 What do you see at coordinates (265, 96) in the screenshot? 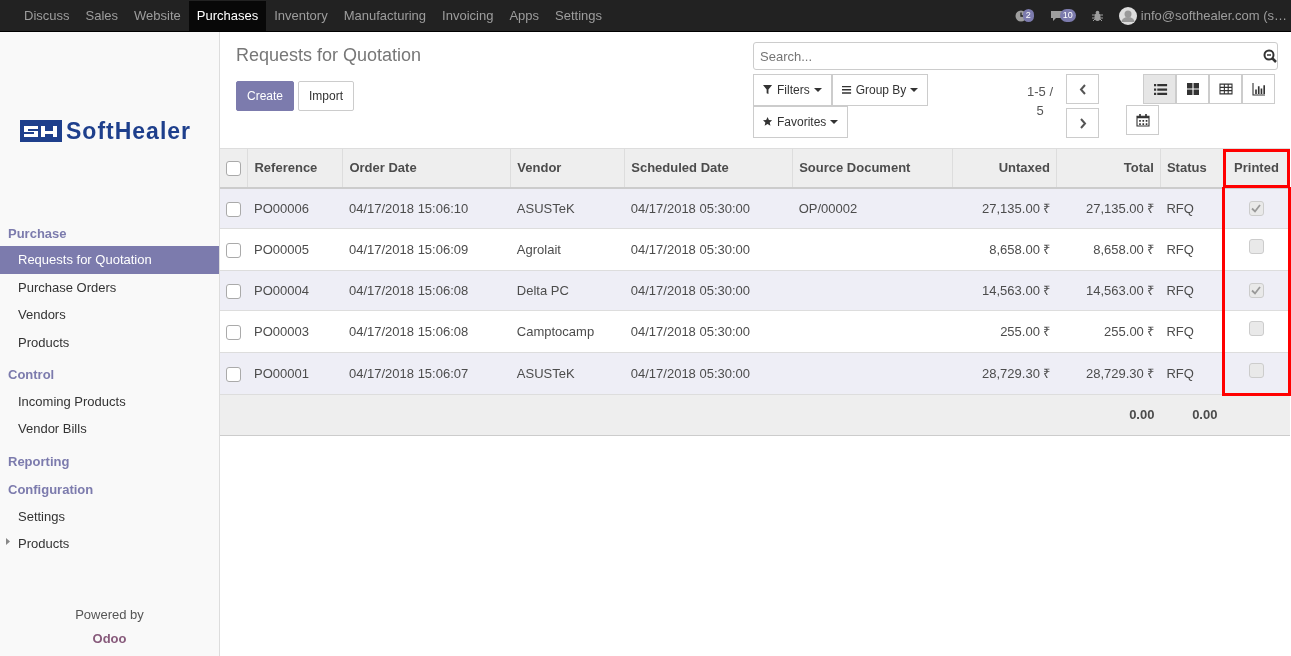
I see `action-button: Create` at bounding box center [265, 96].